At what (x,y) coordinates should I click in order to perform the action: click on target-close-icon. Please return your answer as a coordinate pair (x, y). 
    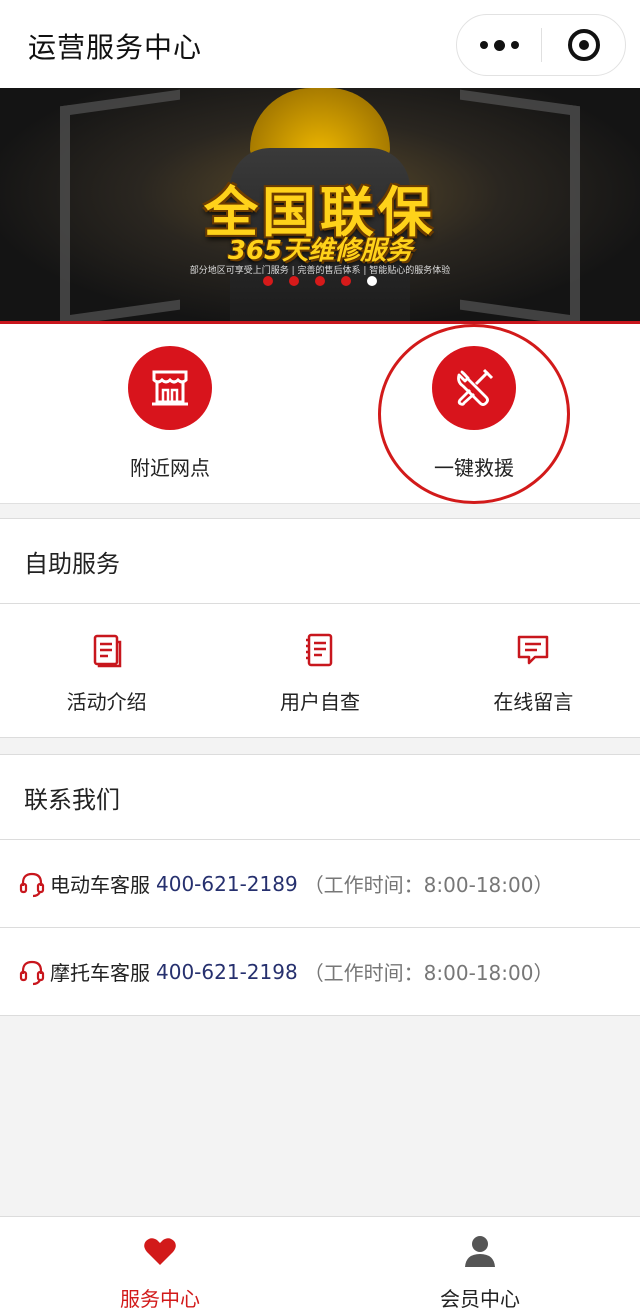
    Looking at the image, I should click on (583, 45).